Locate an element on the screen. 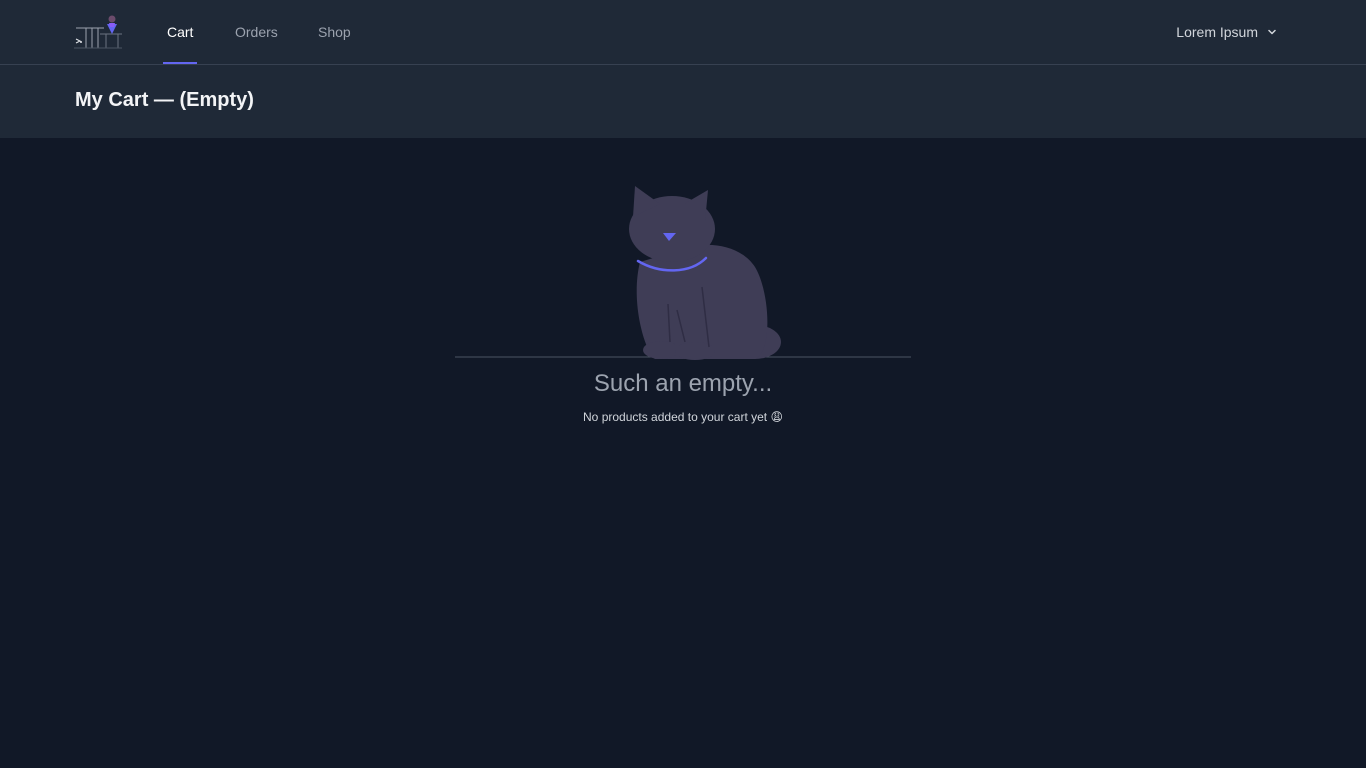 The width and height of the screenshot is (1366, 768). cat-icon is located at coordinates (683, 273).